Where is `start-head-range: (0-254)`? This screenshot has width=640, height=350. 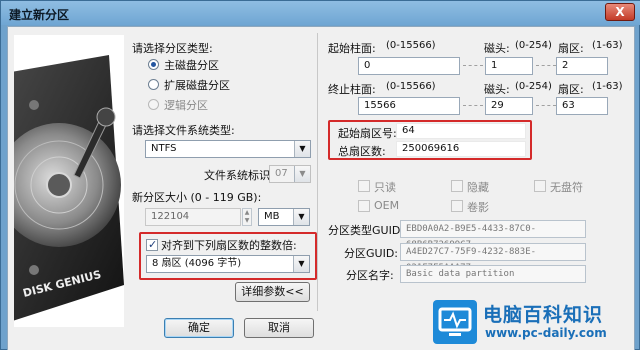
start-head-range: (0-254) is located at coordinates (533, 45).